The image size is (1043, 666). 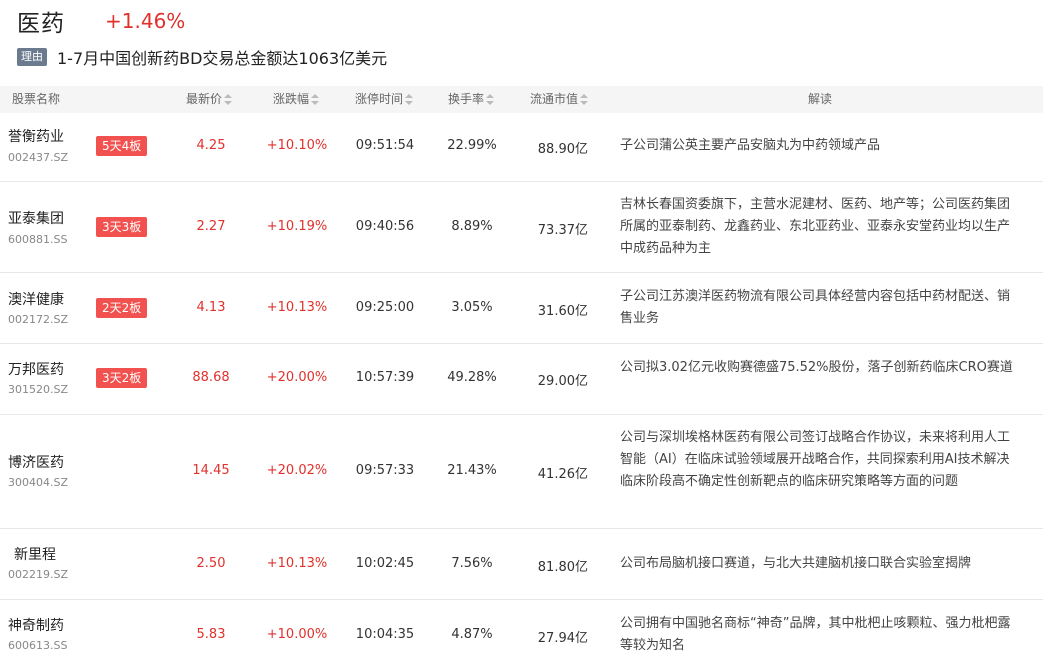 I want to click on streak-badge: 3天3板, so click(x=122, y=227).